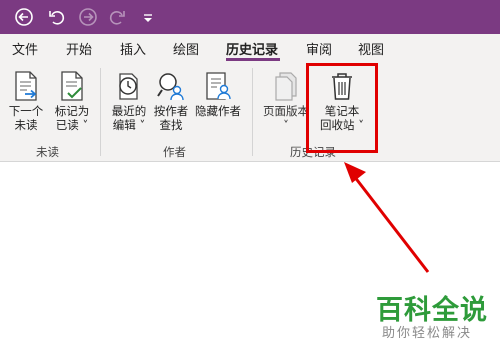  Describe the element at coordinates (129, 86) in the screenshot. I see `recent-edits-icon` at that location.